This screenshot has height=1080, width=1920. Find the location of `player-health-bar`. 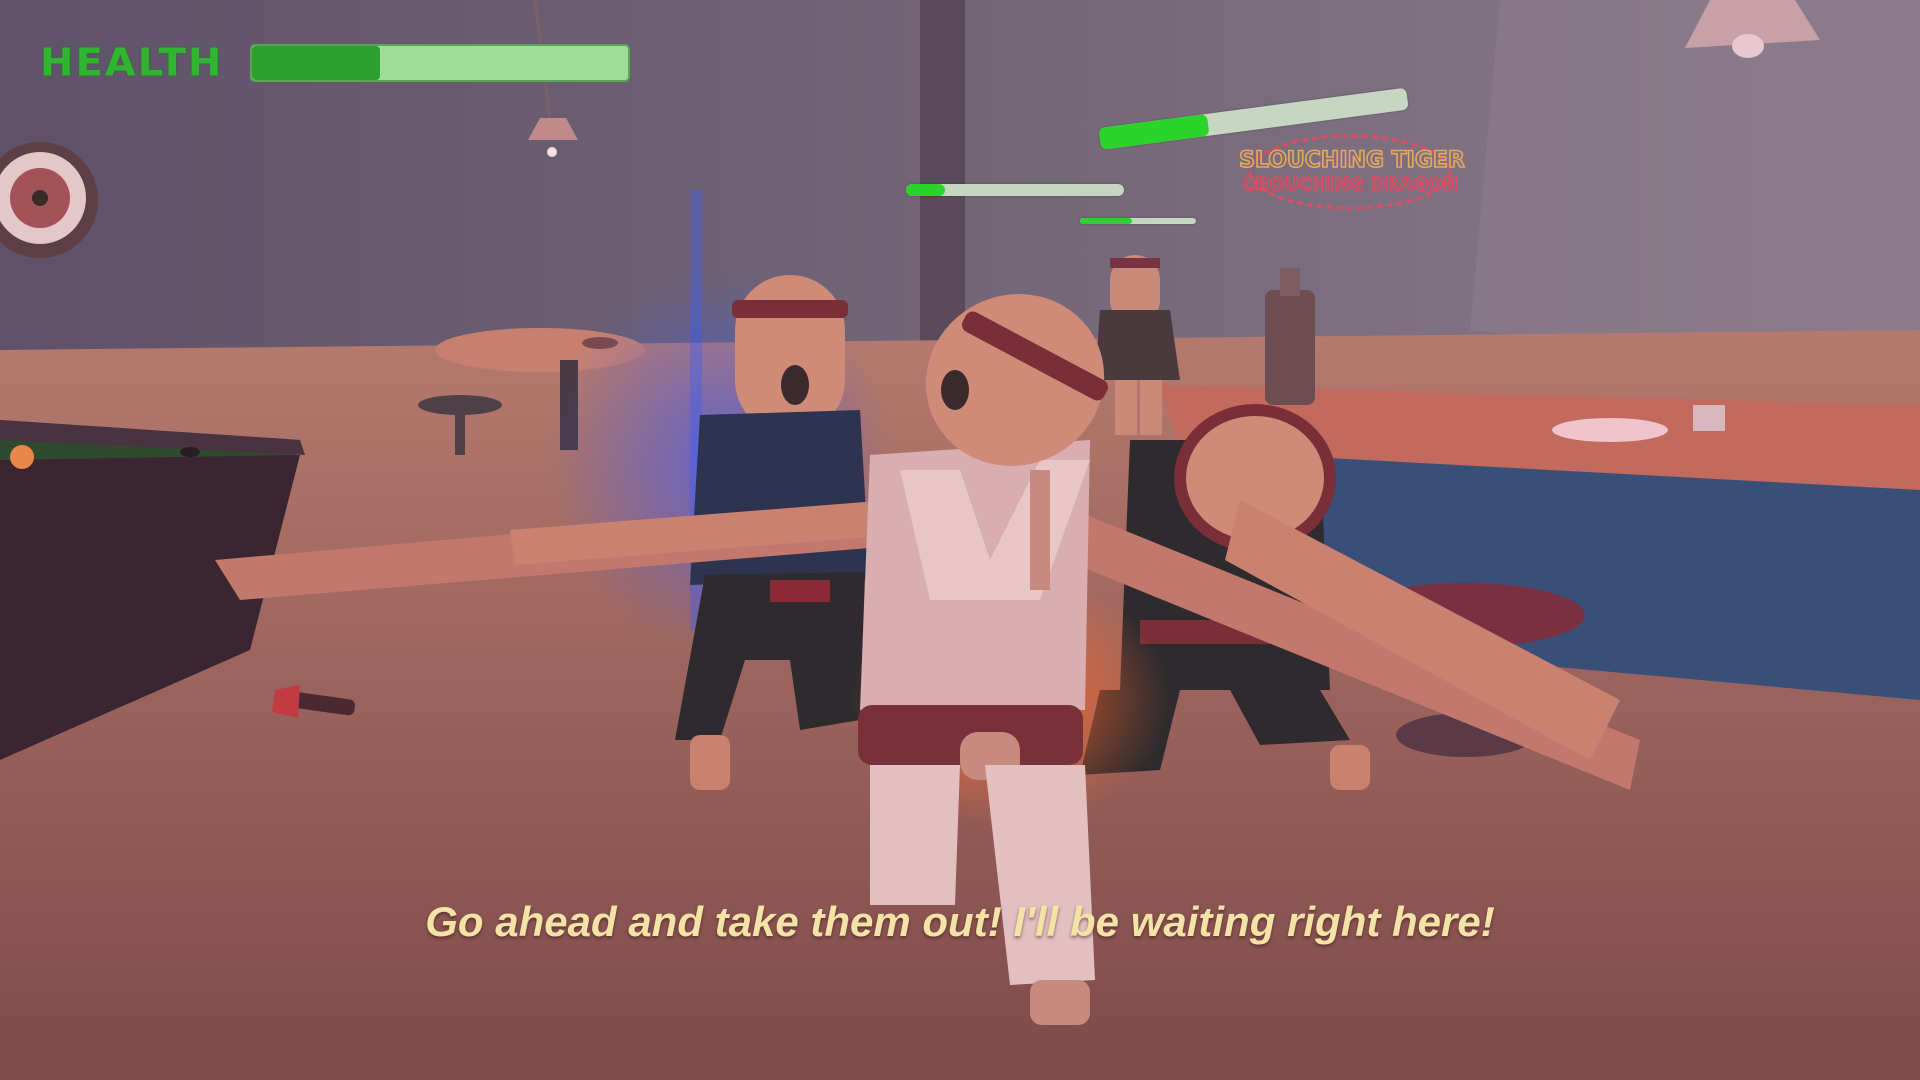

player-health-bar is located at coordinates (440, 63).